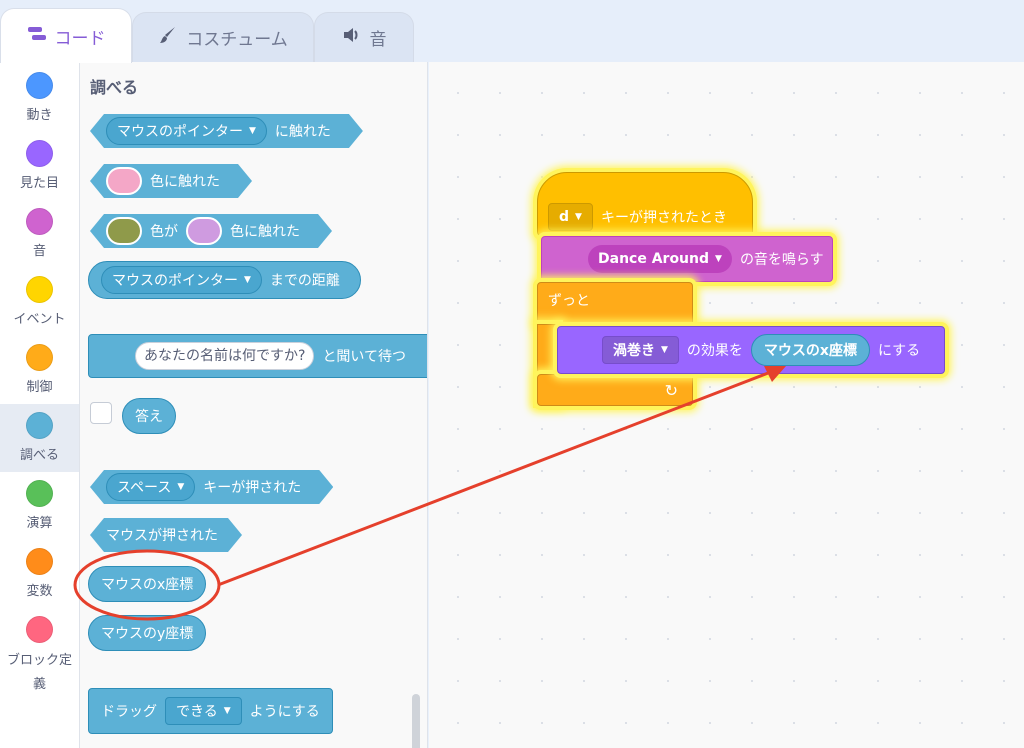 The image size is (1024, 748). I want to click on block-text: マウスのy座標, so click(147, 634).